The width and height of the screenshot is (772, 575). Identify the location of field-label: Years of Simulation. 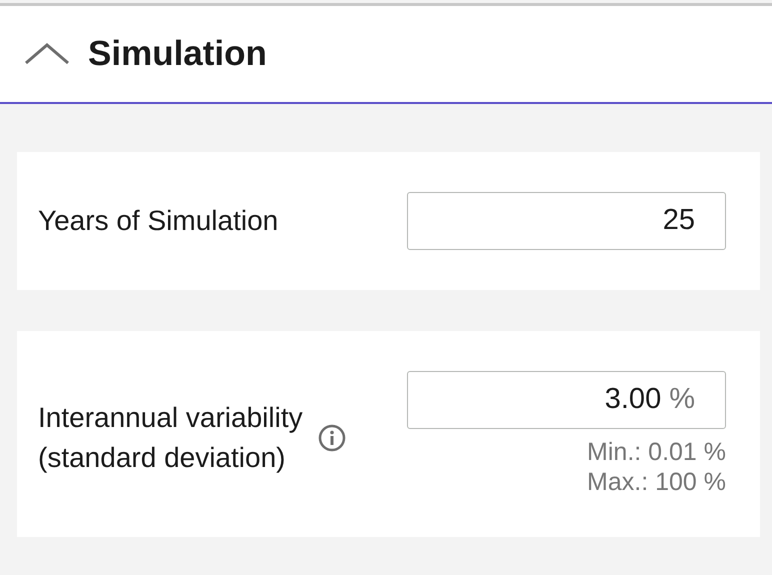
(158, 221).